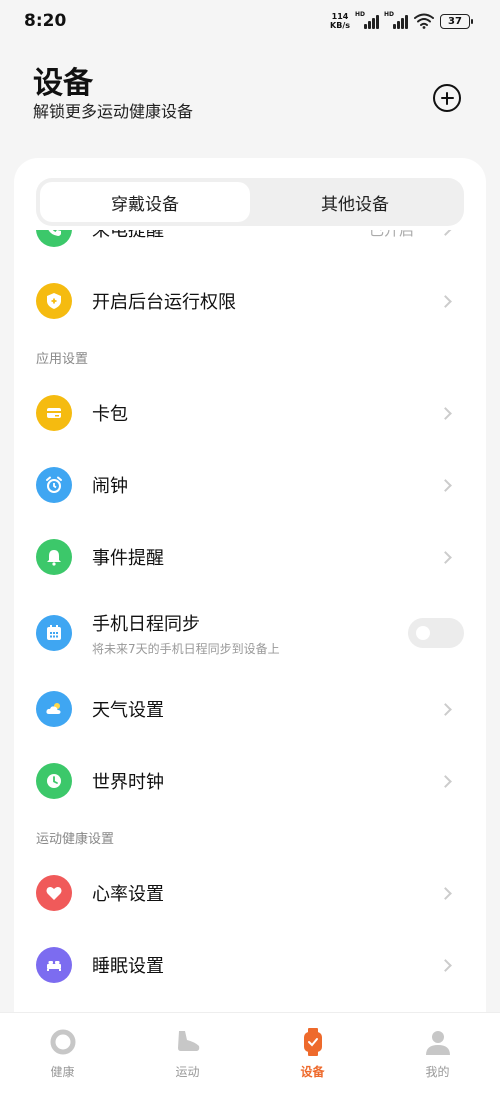 The height and width of the screenshot is (1097, 500). What do you see at coordinates (54, 781) in the screenshot?
I see `clock-icon` at bounding box center [54, 781].